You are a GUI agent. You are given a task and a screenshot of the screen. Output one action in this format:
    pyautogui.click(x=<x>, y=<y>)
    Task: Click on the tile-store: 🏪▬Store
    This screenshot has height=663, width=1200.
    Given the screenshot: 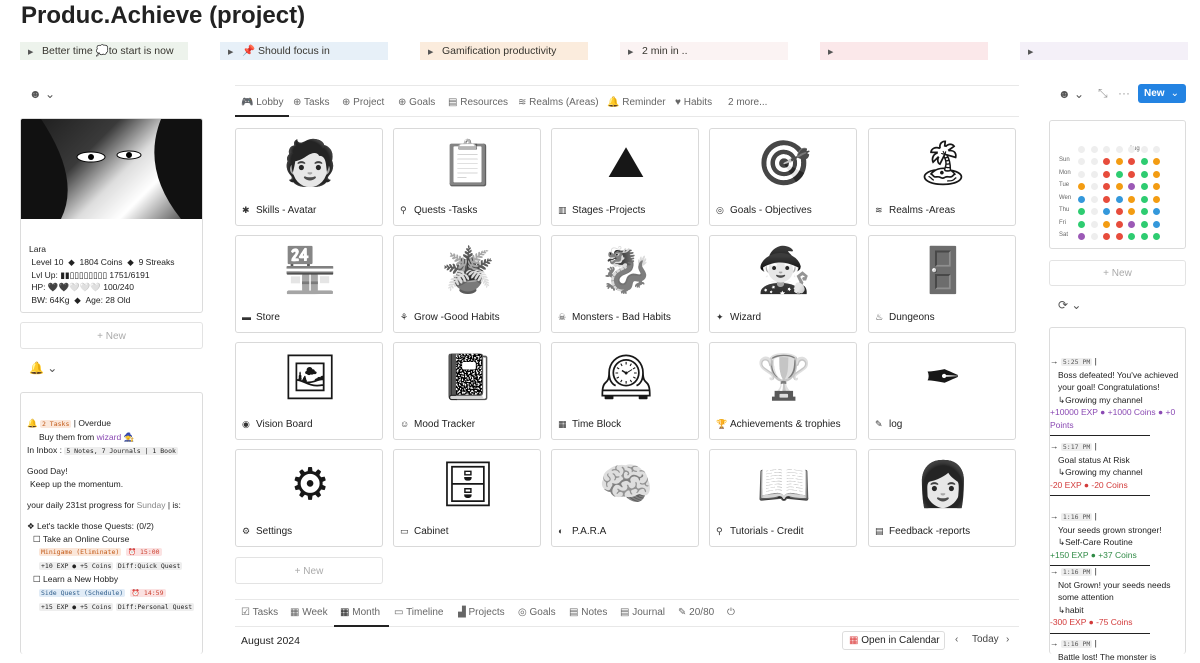 What is the action you would take?
    pyautogui.click(x=309, y=284)
    